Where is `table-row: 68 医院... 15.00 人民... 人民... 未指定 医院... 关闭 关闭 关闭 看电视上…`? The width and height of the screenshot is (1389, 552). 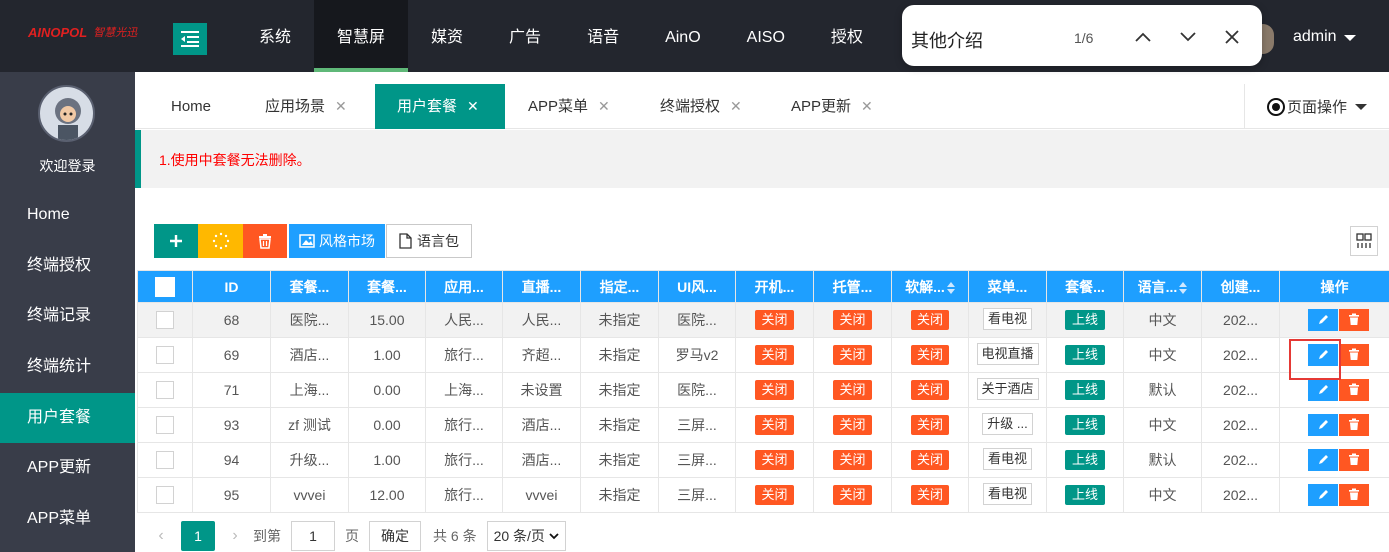 table-row: 68 医院... 15.00 人民... 人民... 未指定 医院... 关闭 关闭 关闭 看电视上… is located at coordinates (763, 320).